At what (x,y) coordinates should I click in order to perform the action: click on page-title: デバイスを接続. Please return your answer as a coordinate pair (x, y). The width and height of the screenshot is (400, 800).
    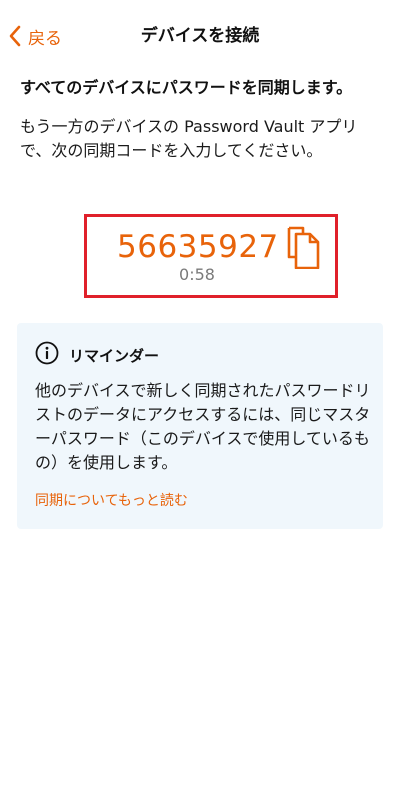
    Looking at the image, I should click on (200, 36).